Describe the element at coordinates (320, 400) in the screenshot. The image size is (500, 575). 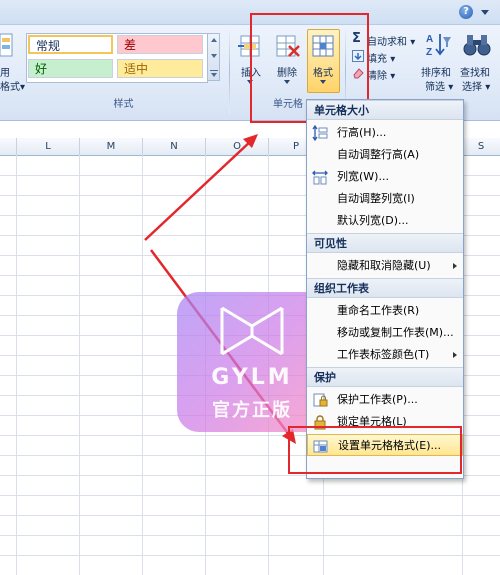
I see `protect-sheet-icon` at that location.